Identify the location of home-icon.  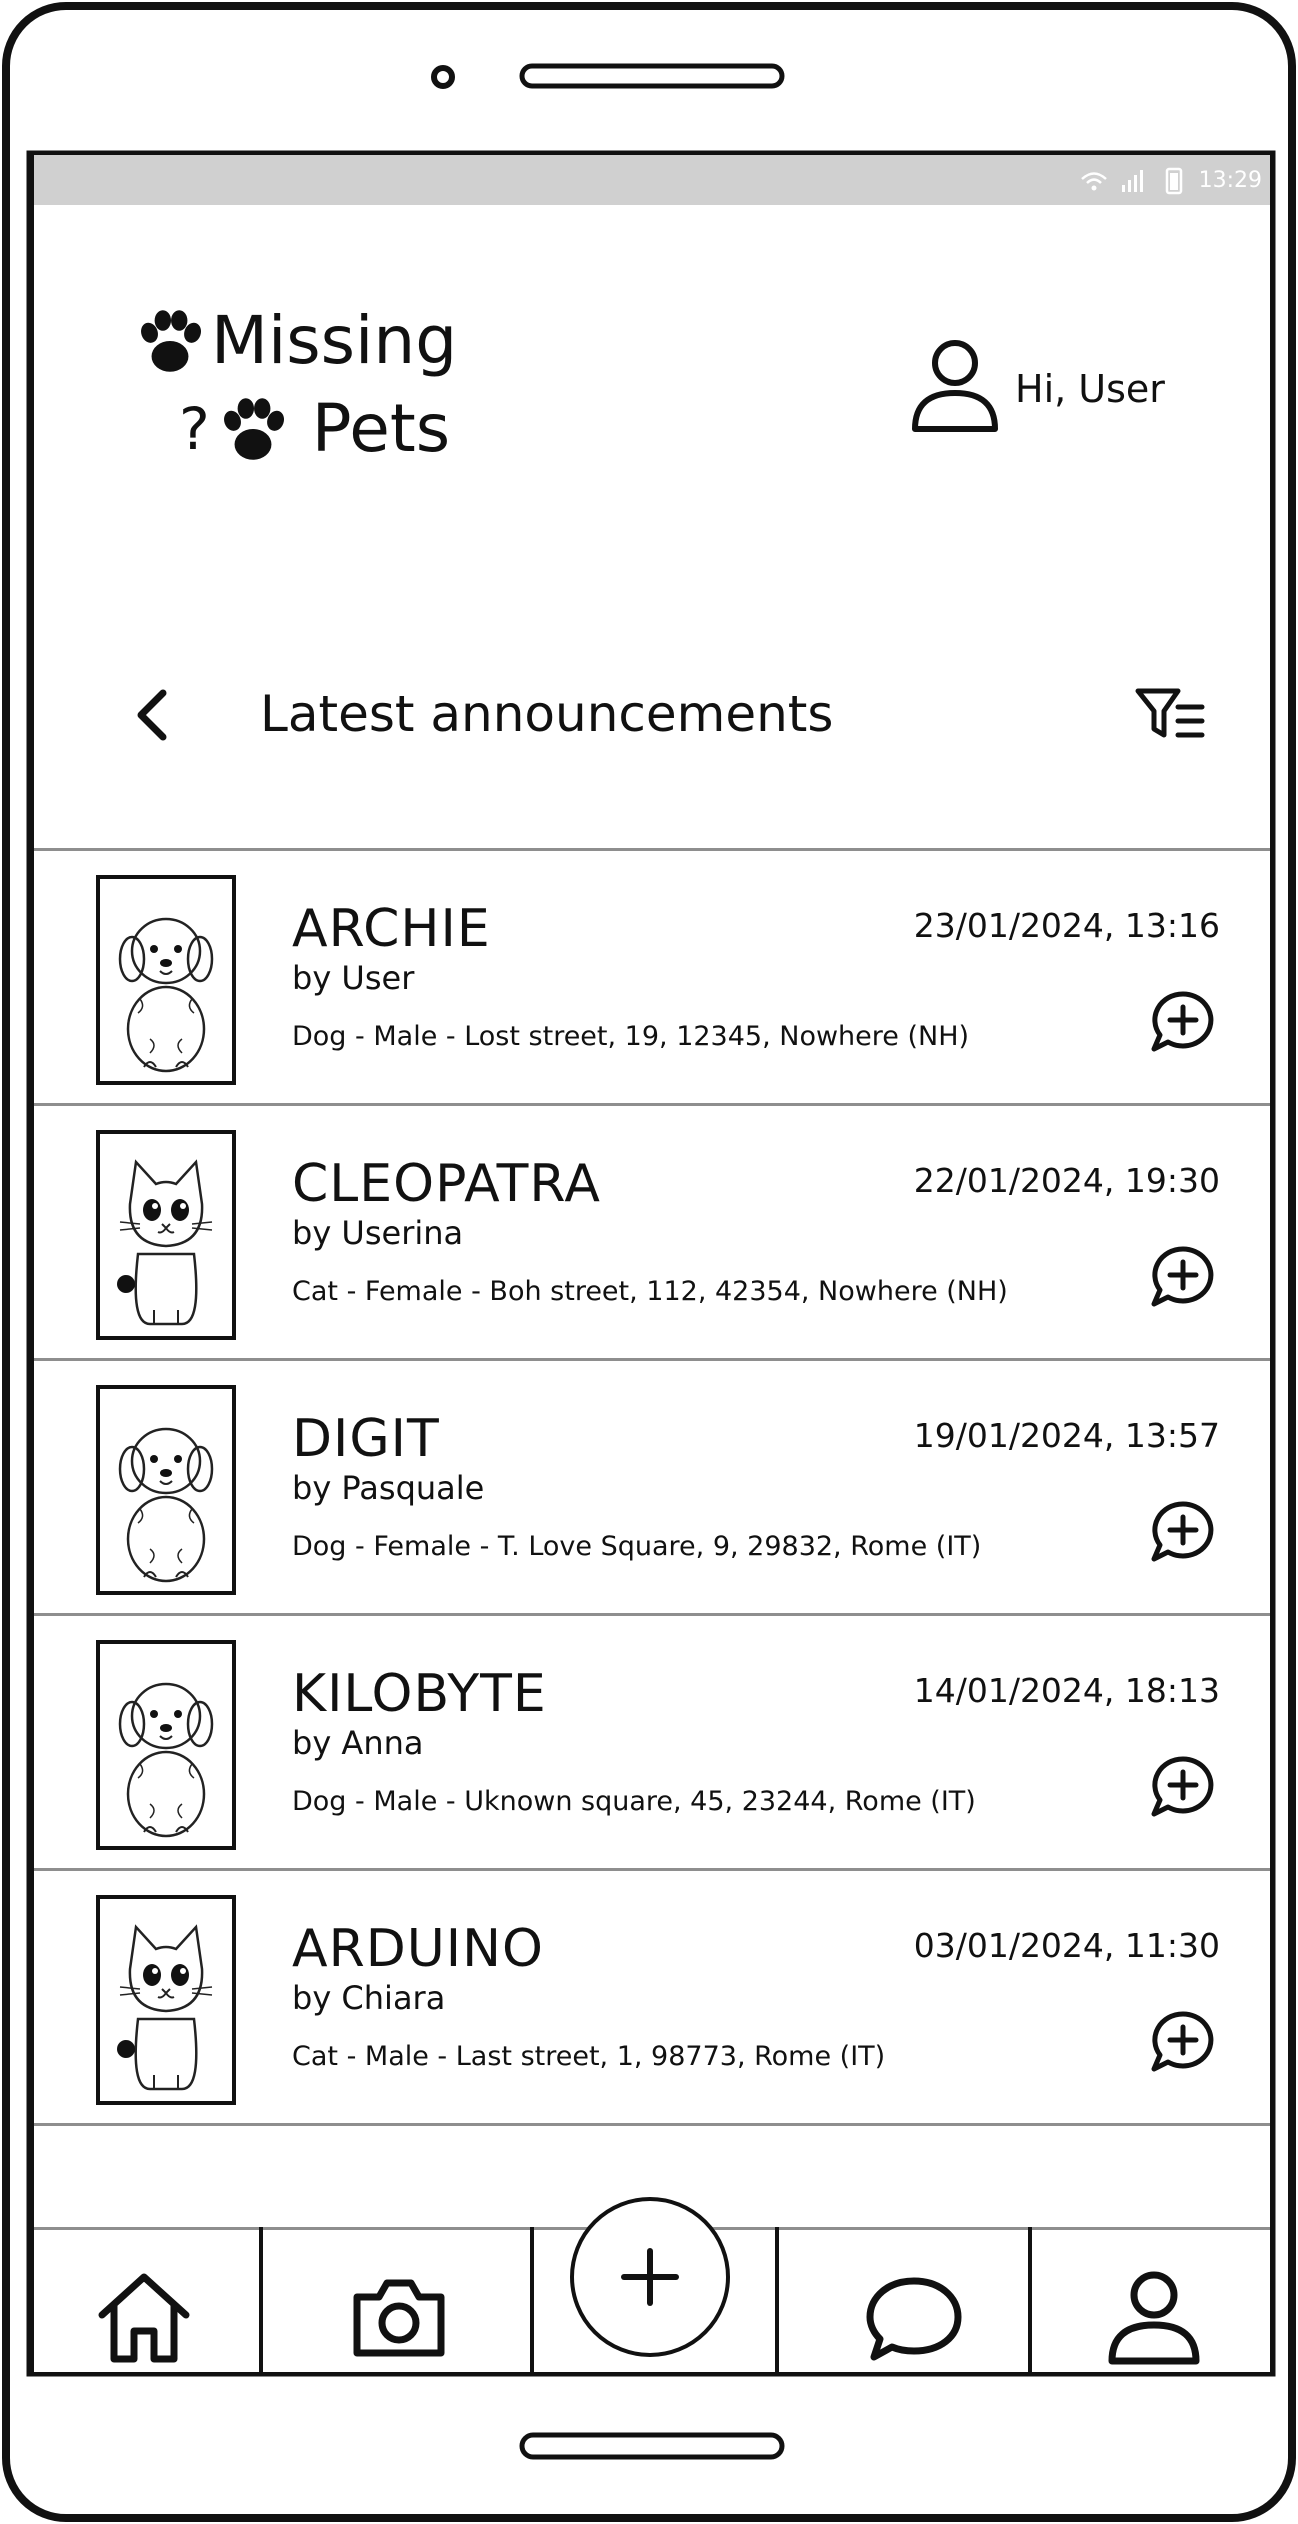
(144, 2318).